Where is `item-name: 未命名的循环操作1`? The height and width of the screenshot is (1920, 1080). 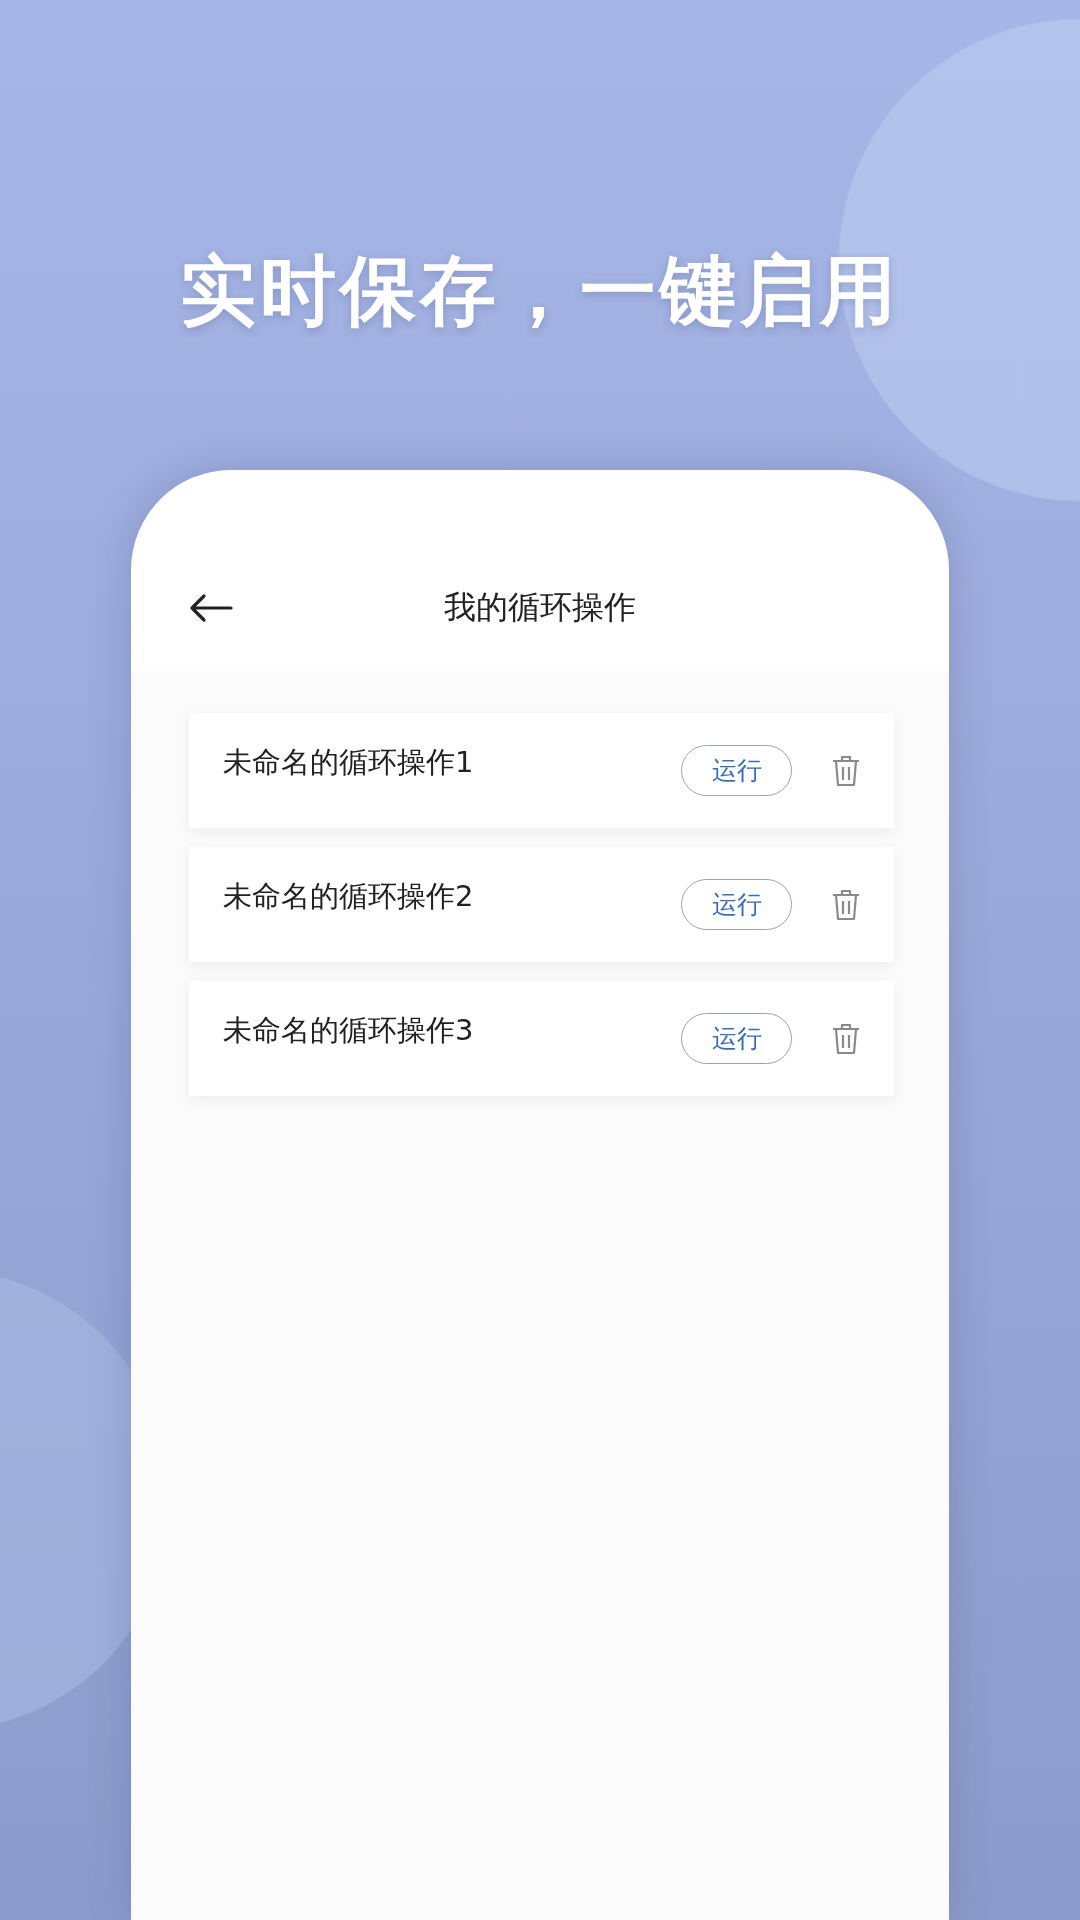
item-name: 未命名的循环操作1 is located at coordinates (349, 762).